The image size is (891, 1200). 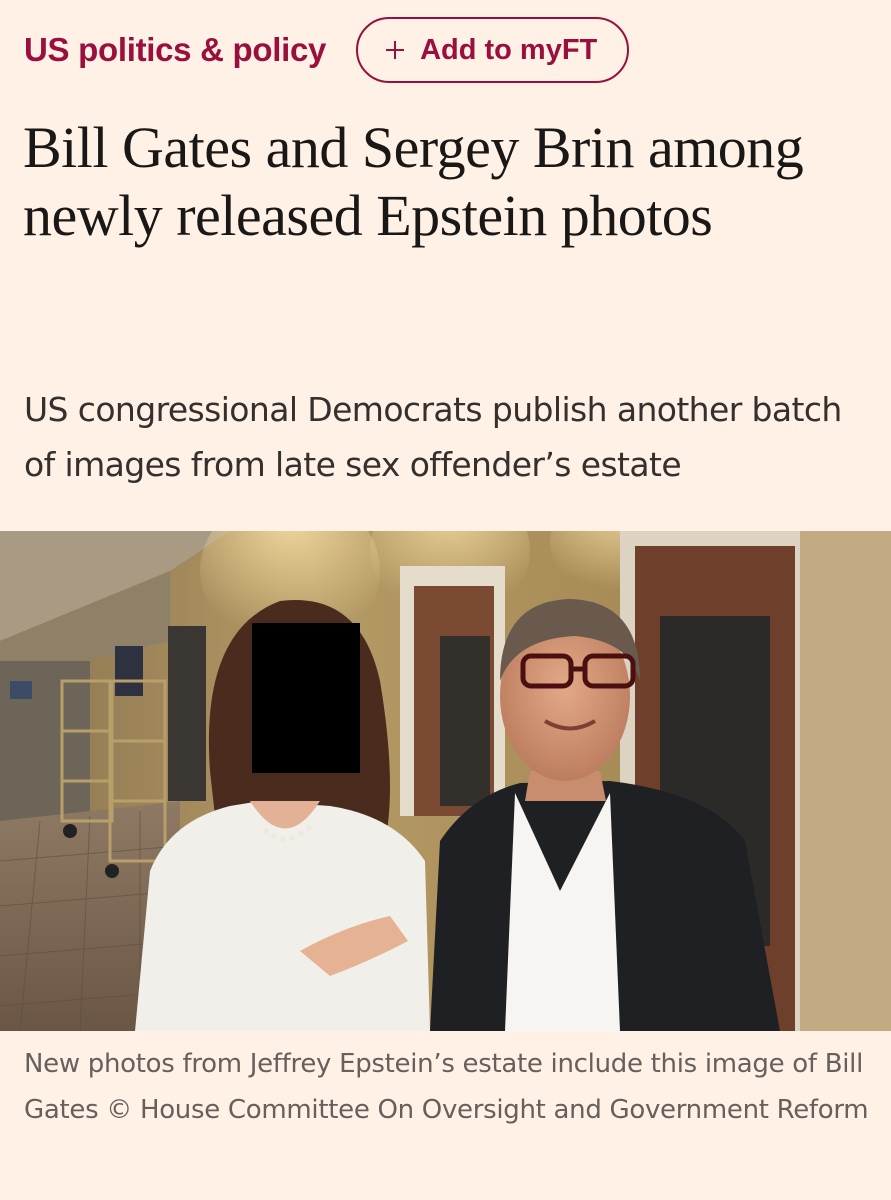 What do you see at coordinates (175, 50) in the screenshot?
I see `section-link: US politics & policy` at bounding box center [175, 50].